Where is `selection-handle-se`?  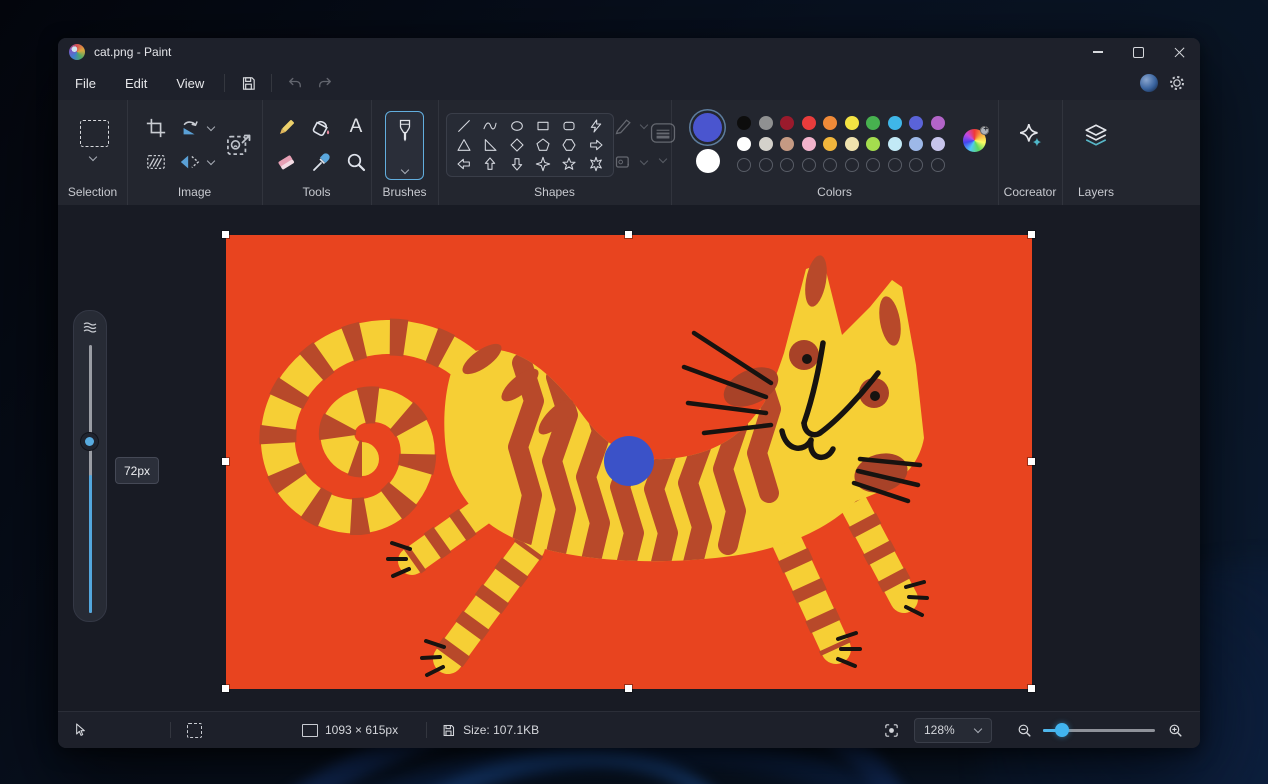
selection-handle-se is located at coordinates (1031, 688).